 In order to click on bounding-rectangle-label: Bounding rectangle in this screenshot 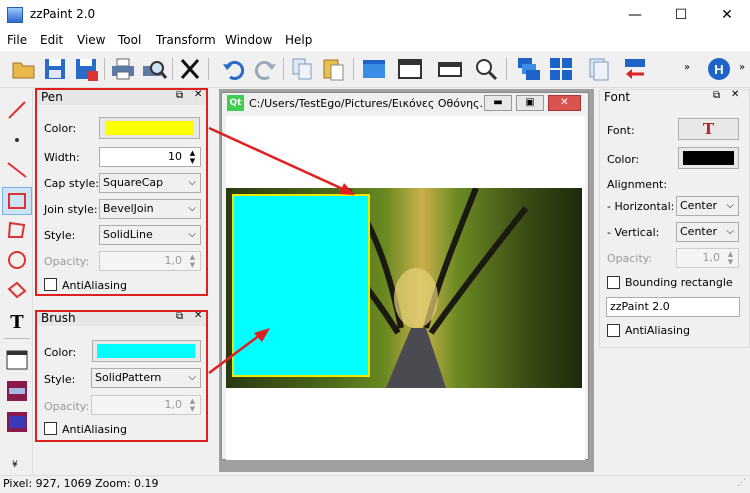, I will do `click(679, 282)`.